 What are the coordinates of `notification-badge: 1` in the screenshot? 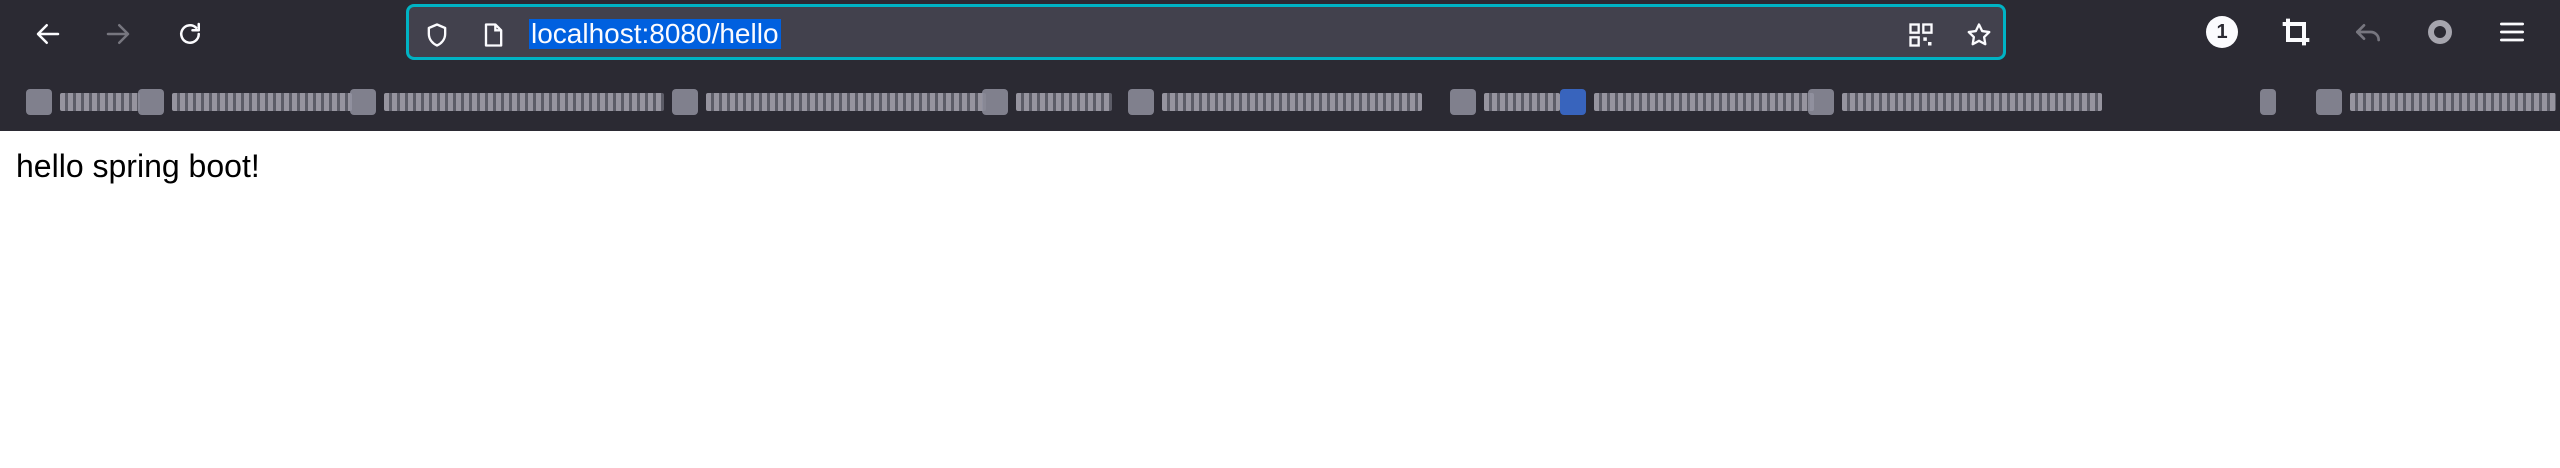 It's located at (2222, 32).